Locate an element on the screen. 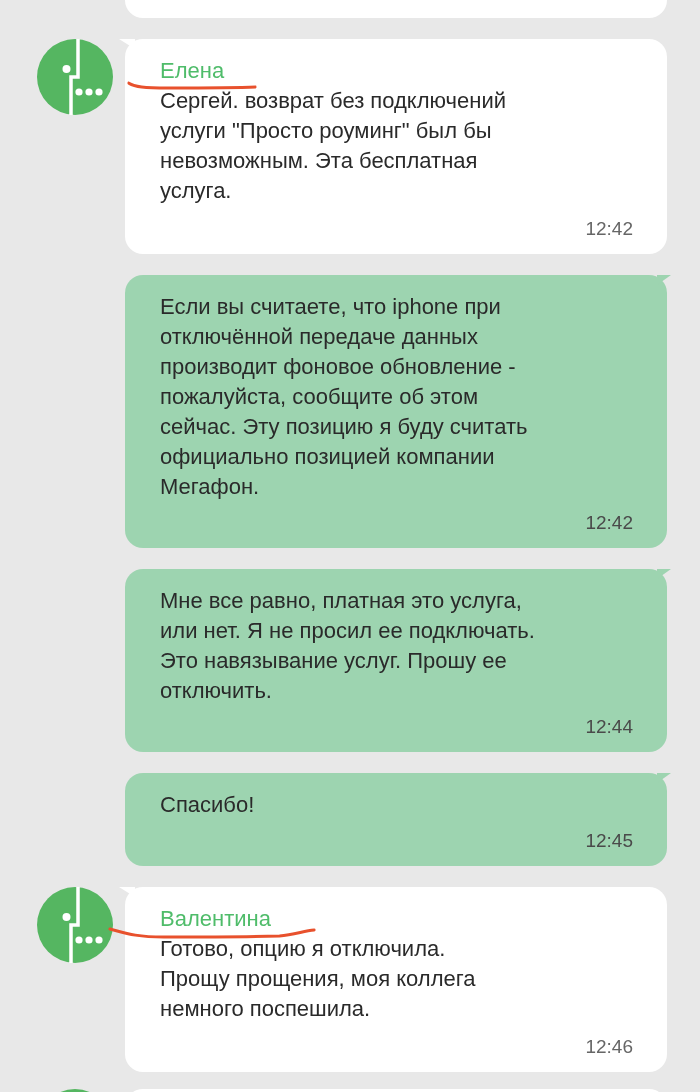 This screenshot has height=1092, width=700. sender-name: Валентина is located at coordinates (216, 919).